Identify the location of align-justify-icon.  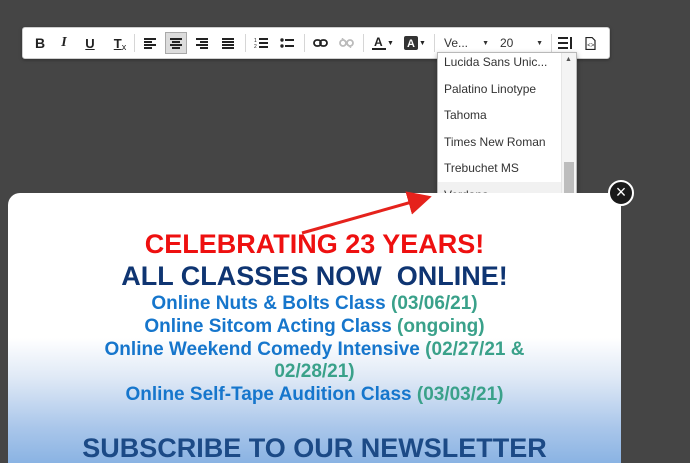
(228, 43).